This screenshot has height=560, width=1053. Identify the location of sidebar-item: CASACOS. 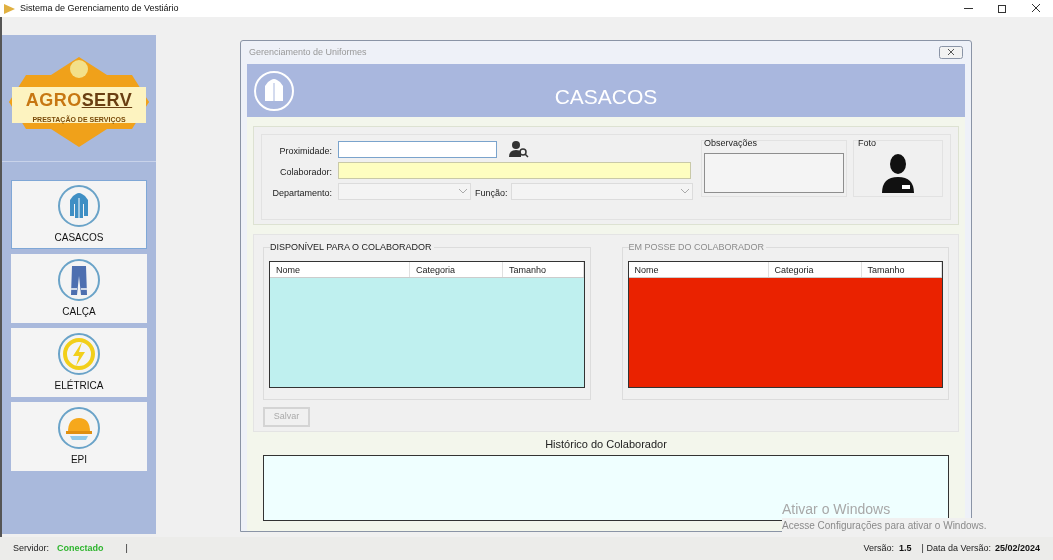
(79, 214).